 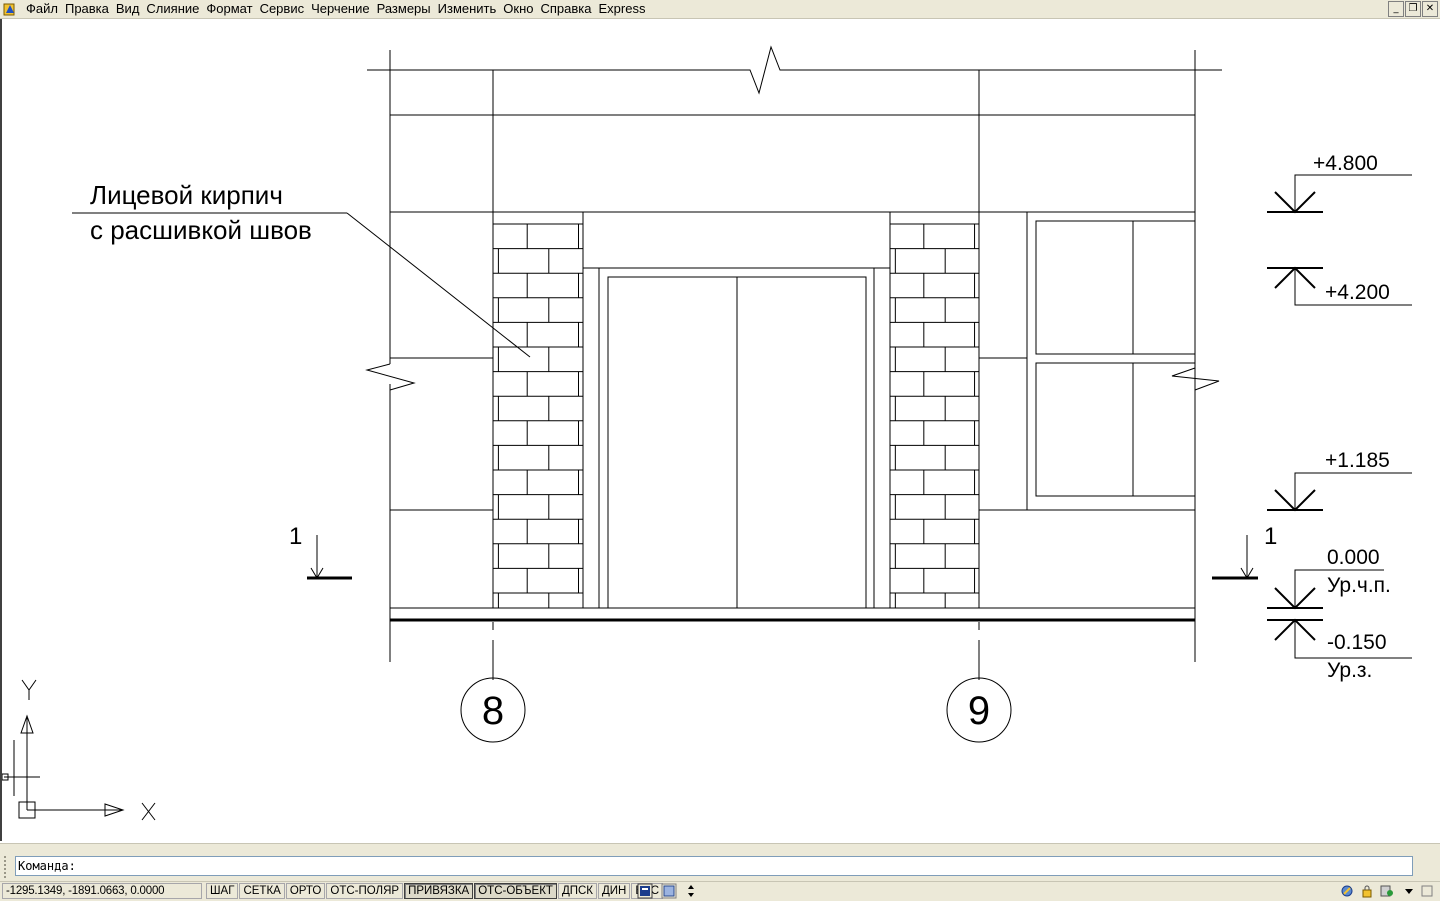 What do you see at coordinates (47, 866) in the screenshot?
I see `command-prompt: Команда:` at bounding box center [47, 866].